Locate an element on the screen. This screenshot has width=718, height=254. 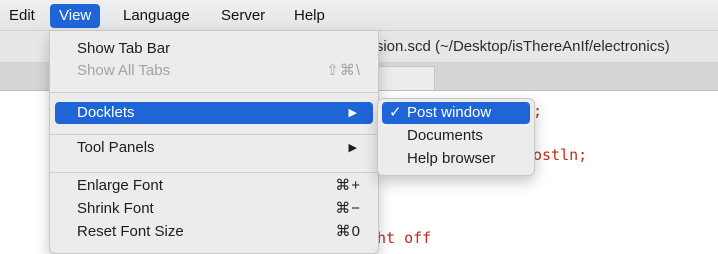
shortcut-label: ⇧⌘\ is located at coordinates (343, 70).